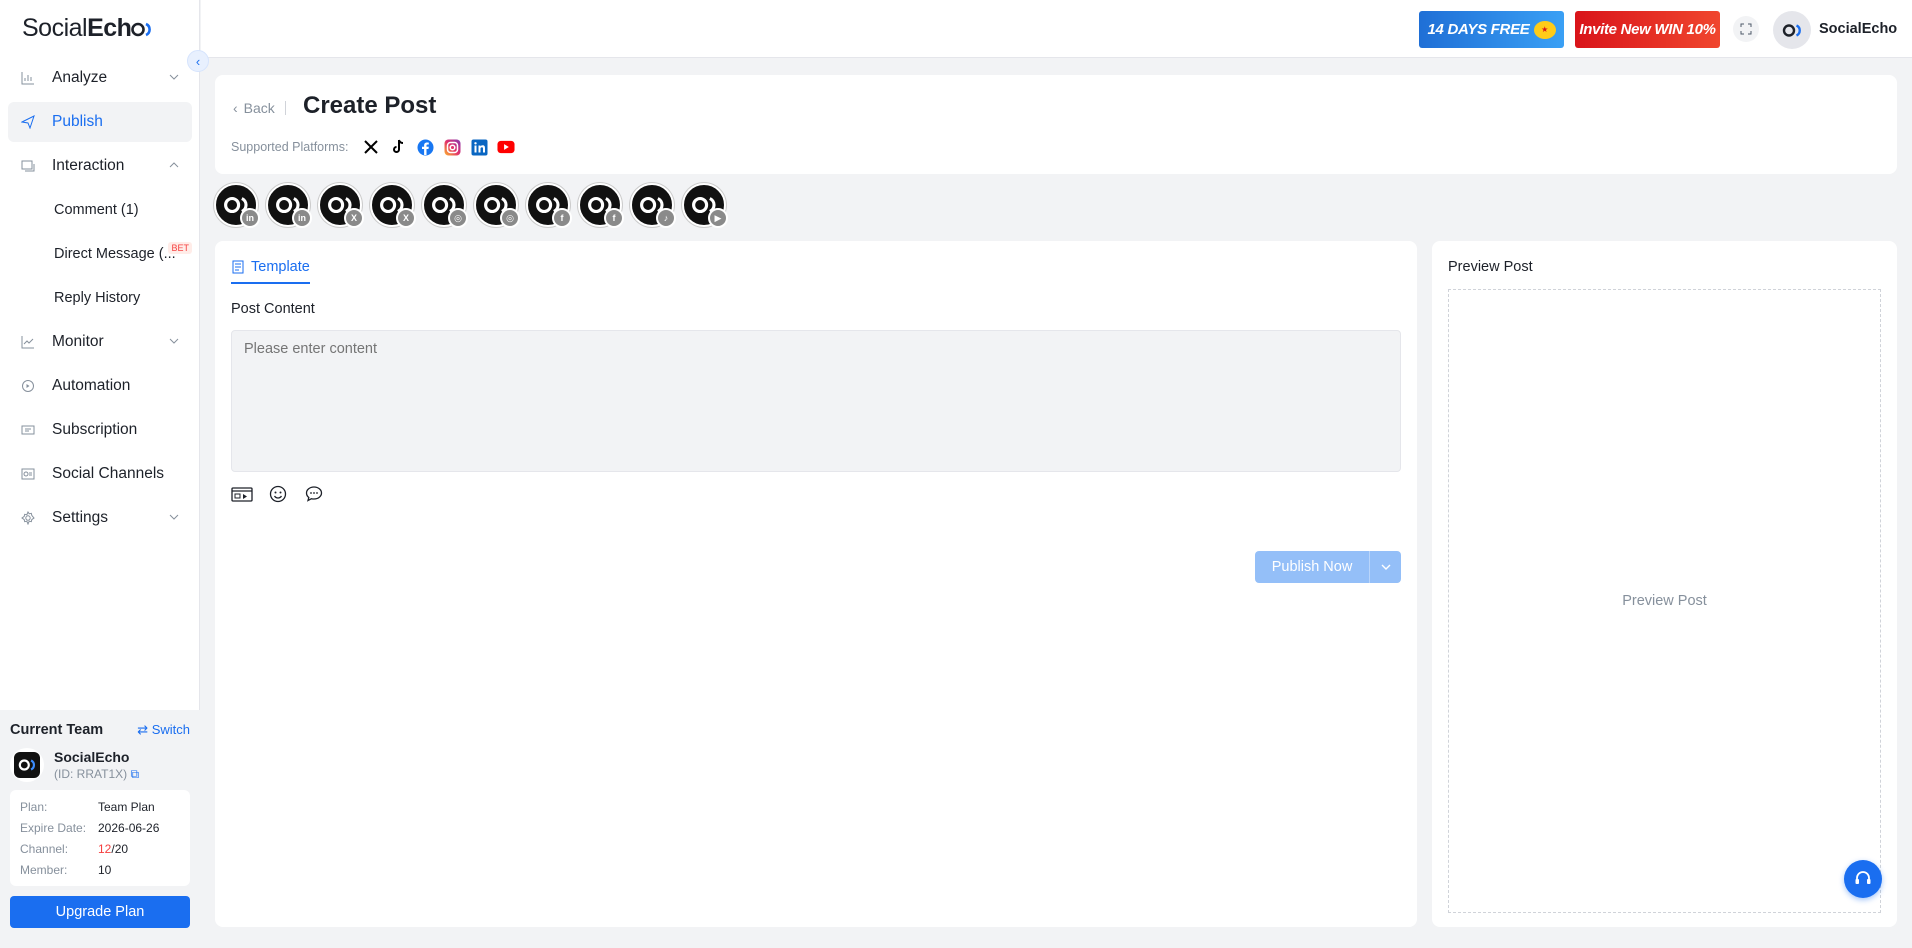 The width and height of the screenshot is (1912, 948). I want to click on publish-options-button, so click(1385, 567).